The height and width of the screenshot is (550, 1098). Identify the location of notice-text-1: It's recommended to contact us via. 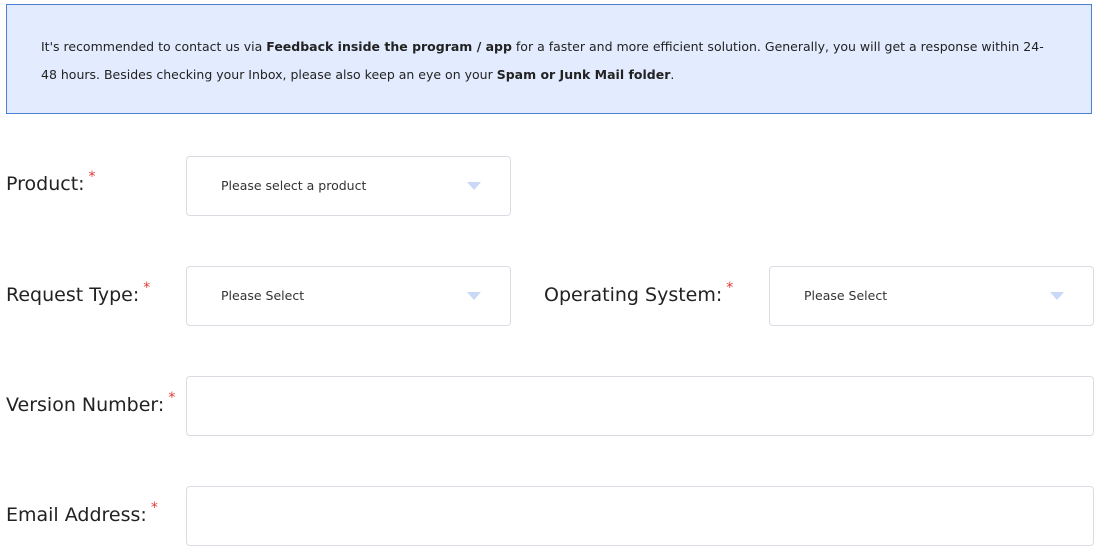
(154, 46).